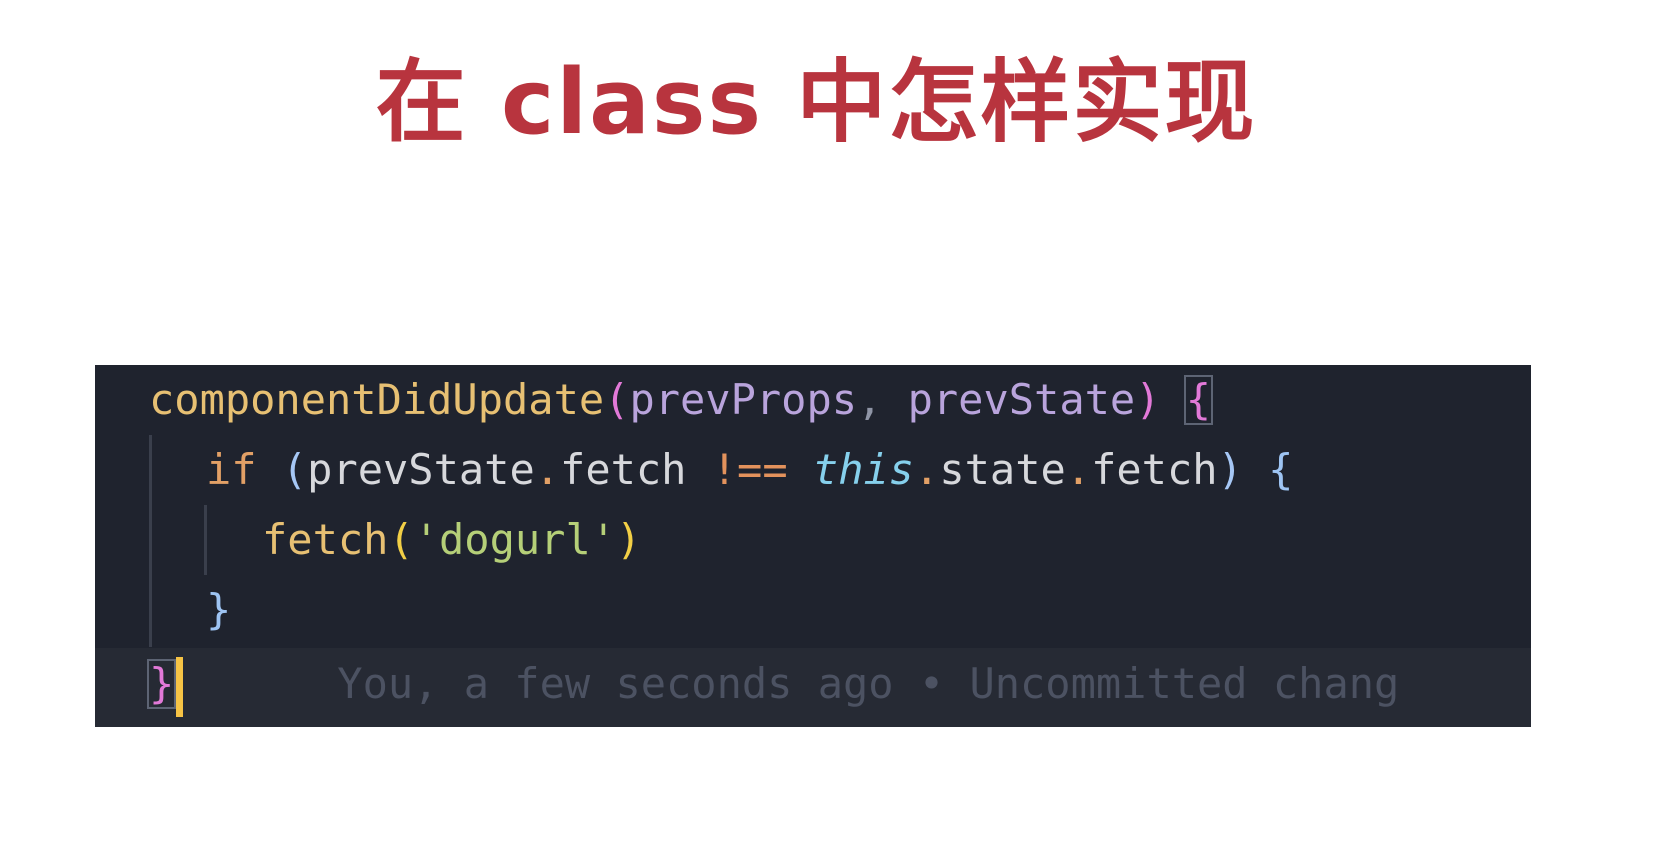 Image resolution: width=1680 pixels, height=842 pixels. What do you see at coordinates (180, 686) in the screenshot?
I see `text-cursor` at bounding box center [180, 686].